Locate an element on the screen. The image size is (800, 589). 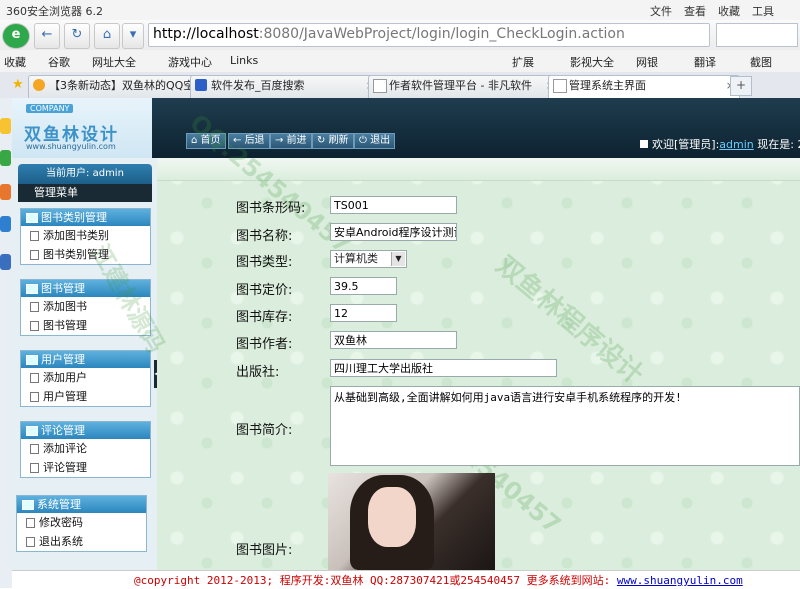
menu-item-add-comment: 添加评论 is located at coordinates (85, 448).